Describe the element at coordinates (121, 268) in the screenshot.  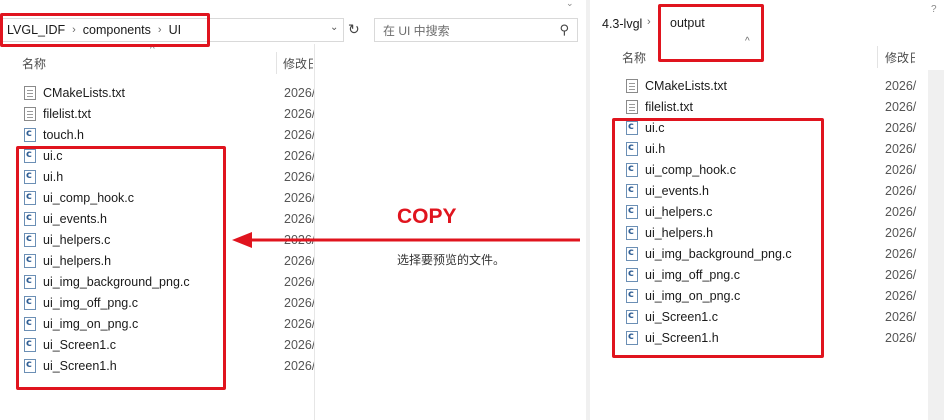
I see `highlight-box-source-files` at that location.